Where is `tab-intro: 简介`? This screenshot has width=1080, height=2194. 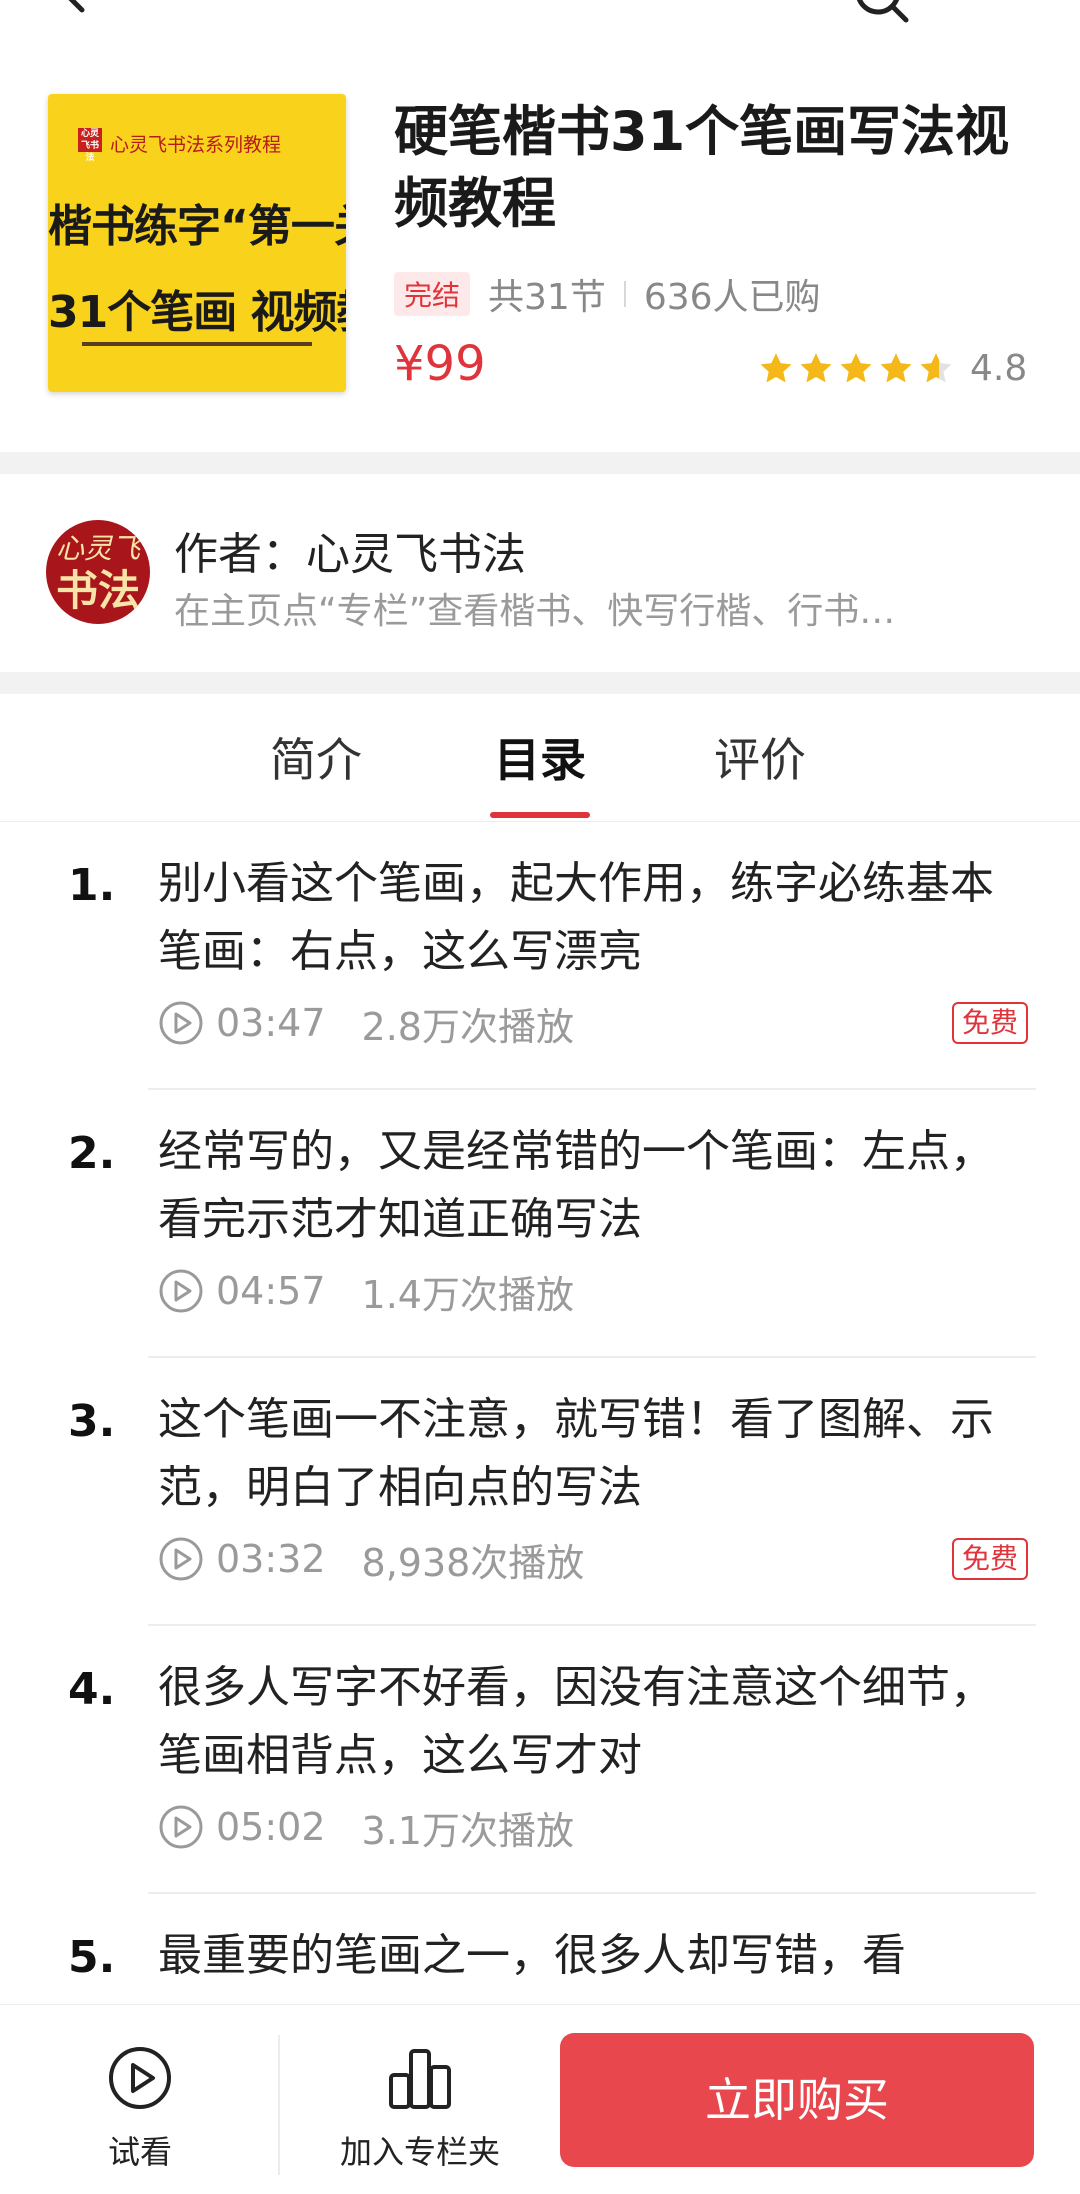
tab-intro: 简介 is located at coordinates (316, 757).